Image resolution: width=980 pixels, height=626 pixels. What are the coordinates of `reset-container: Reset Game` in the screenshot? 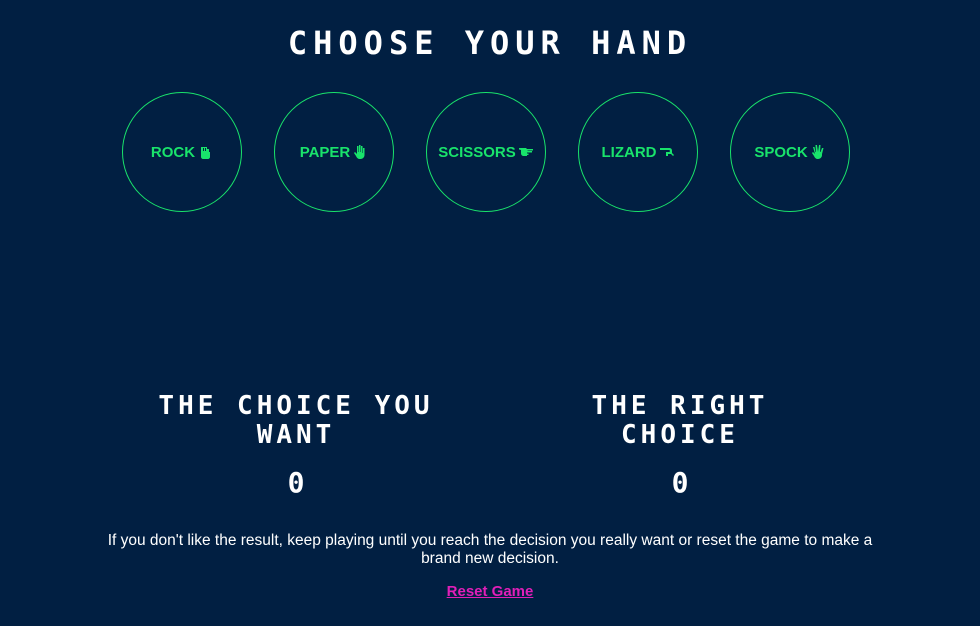 It's located at (490, 591).